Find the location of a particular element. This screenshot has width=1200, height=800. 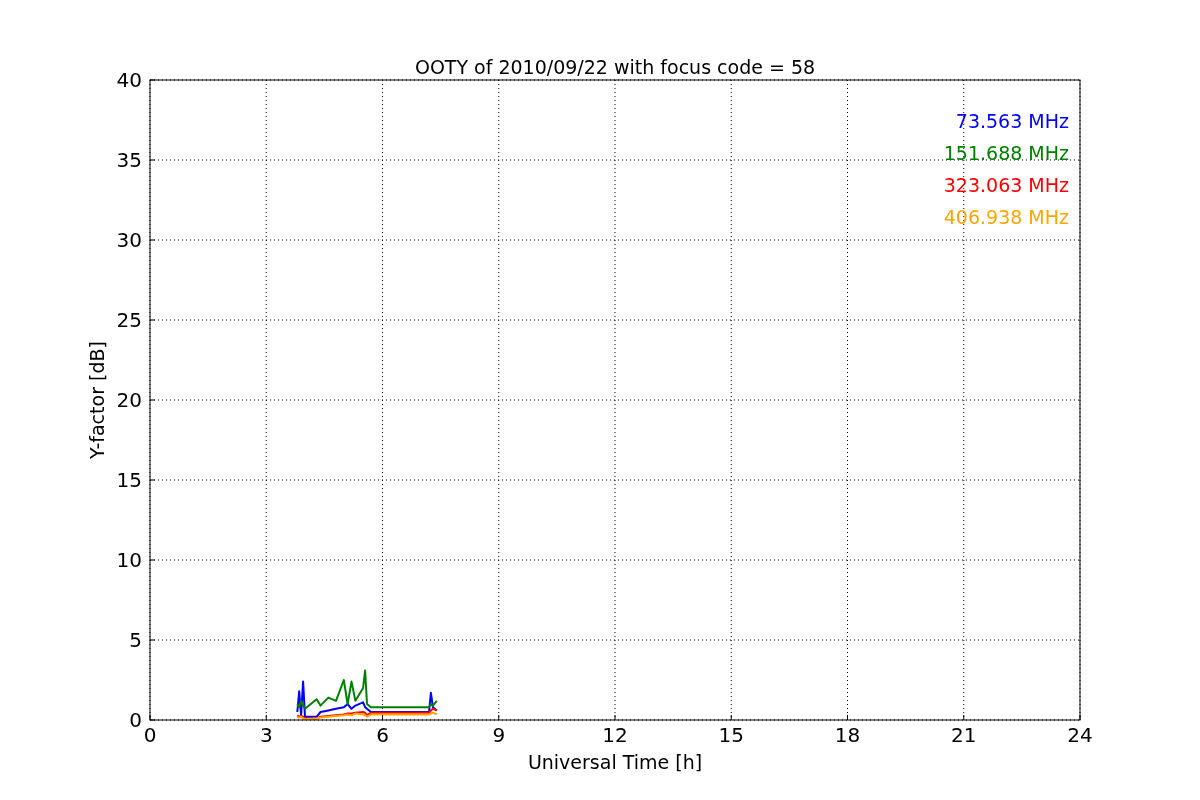

x-tick-label: 3 is located at coordinates (266, 735).